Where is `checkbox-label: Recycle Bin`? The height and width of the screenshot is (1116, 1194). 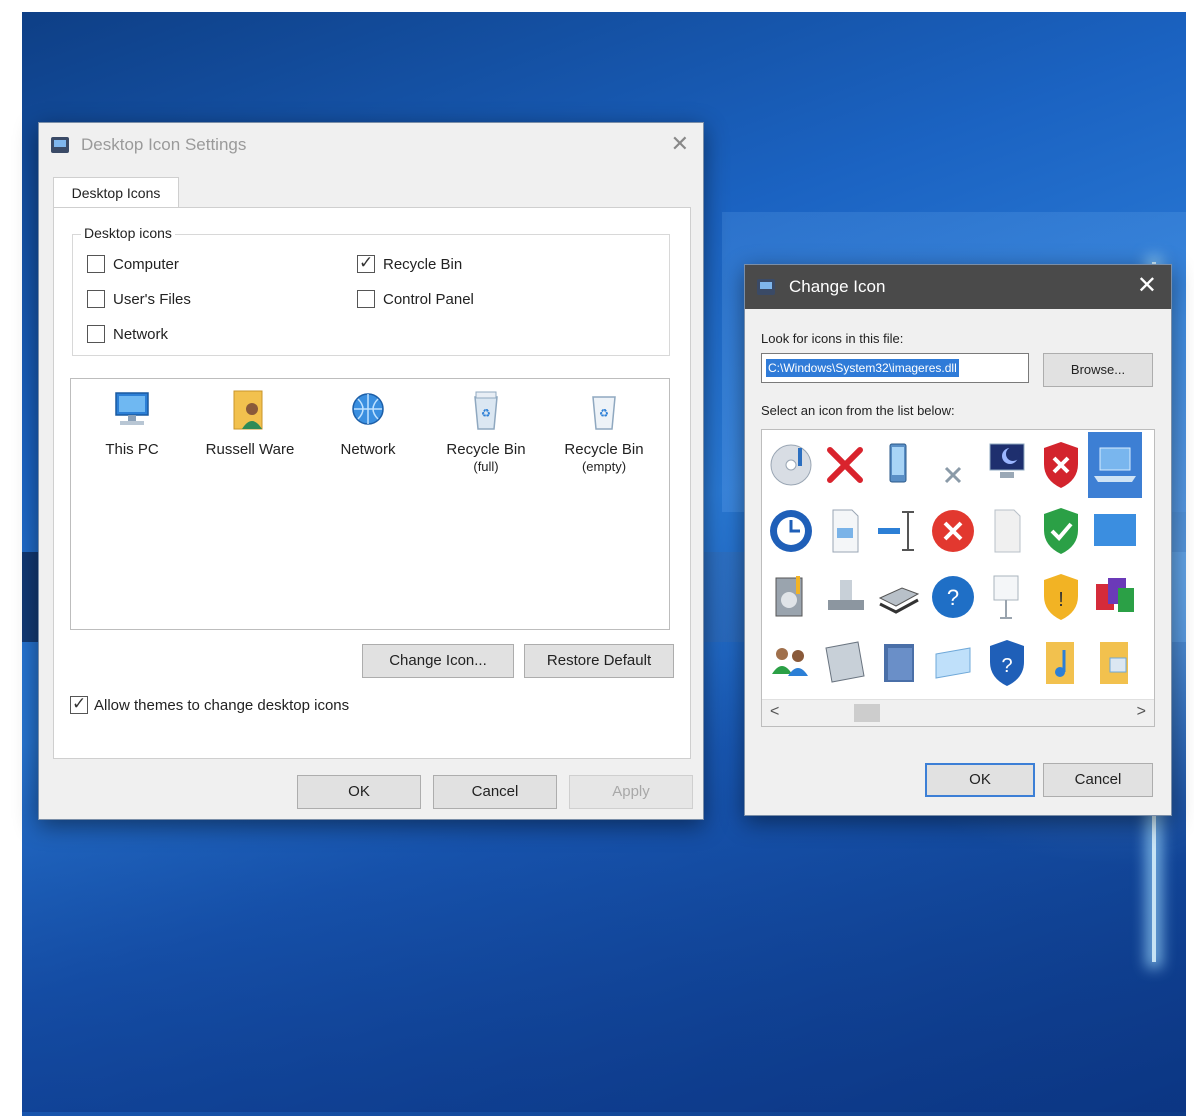 checkbox-label: Recycle Bin is located at coordinates (423, 264).